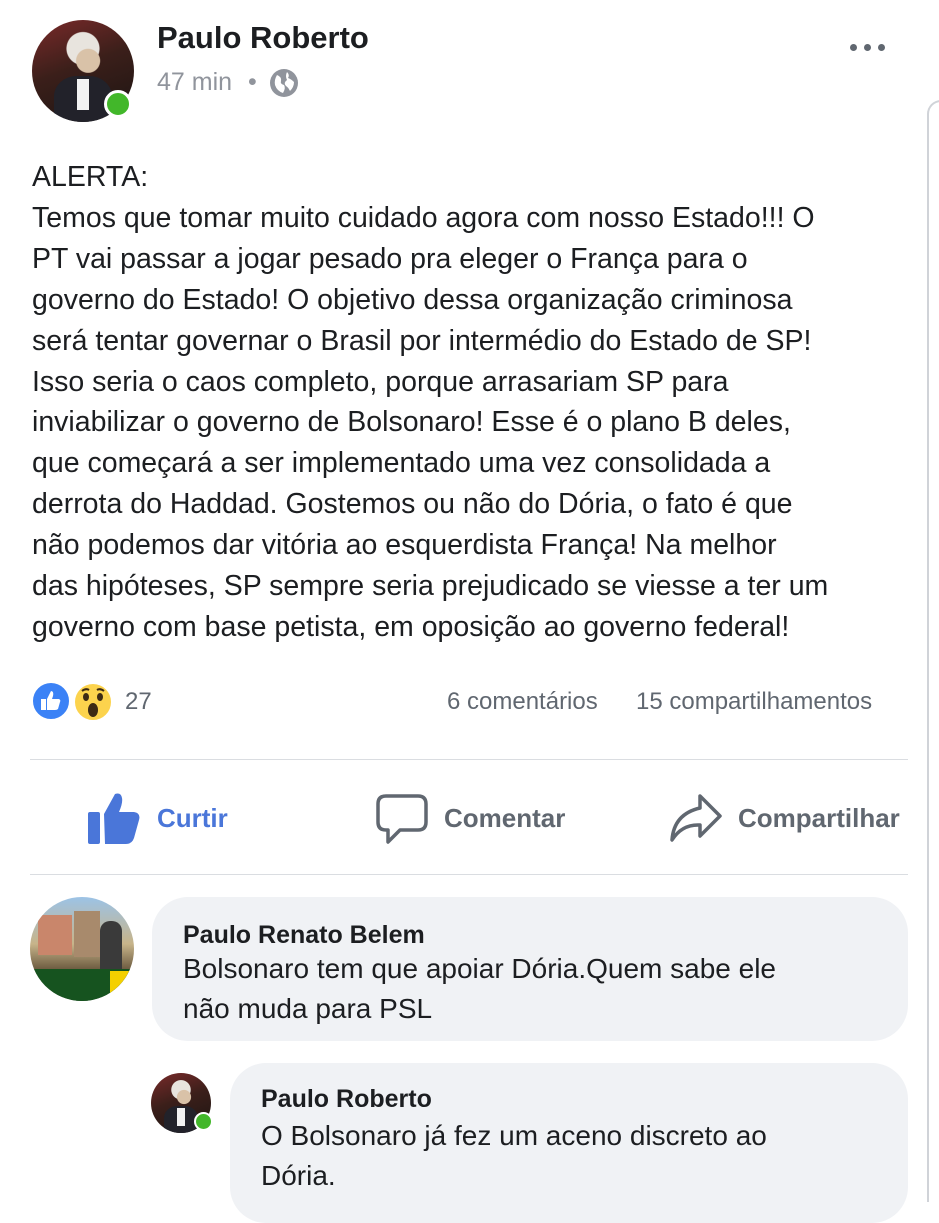 This screenshot has height=1223, width=939. I want to click on reply-author-name: Paulo Roberto, so click(346, 1099).